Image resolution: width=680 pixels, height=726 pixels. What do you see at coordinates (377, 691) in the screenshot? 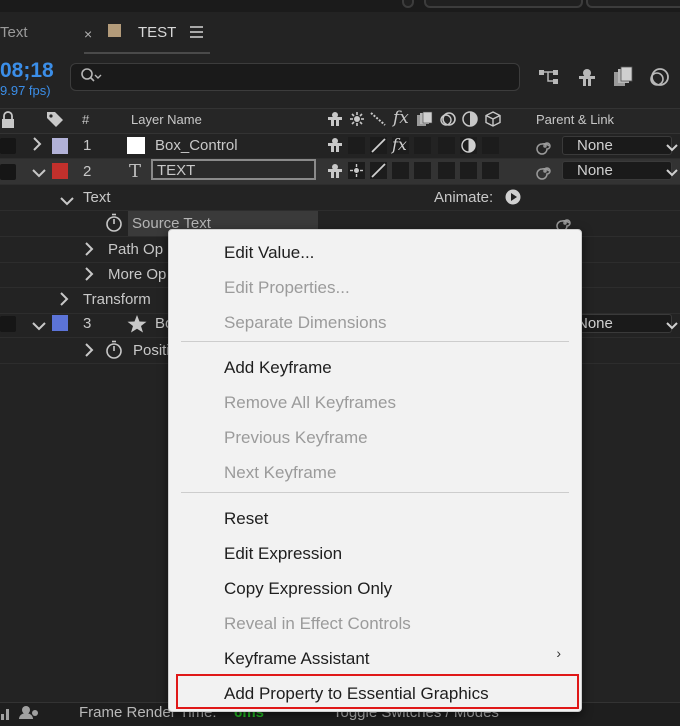
I see `highlight-box` at bounding box center [377, 691].